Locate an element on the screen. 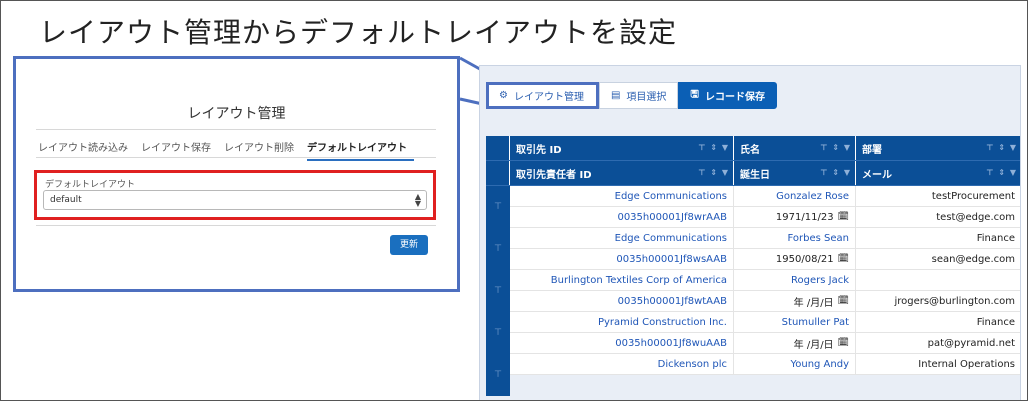 The image size is (1028, 401). account-link: Pyramid Construction Inc. is located at coordinates (622, 322).